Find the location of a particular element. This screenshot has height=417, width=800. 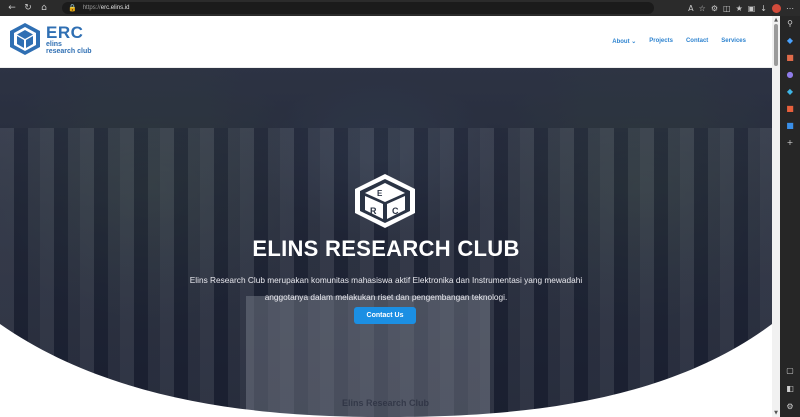

scroll-up-icon: ▲ is located at coordinates (776, 20).